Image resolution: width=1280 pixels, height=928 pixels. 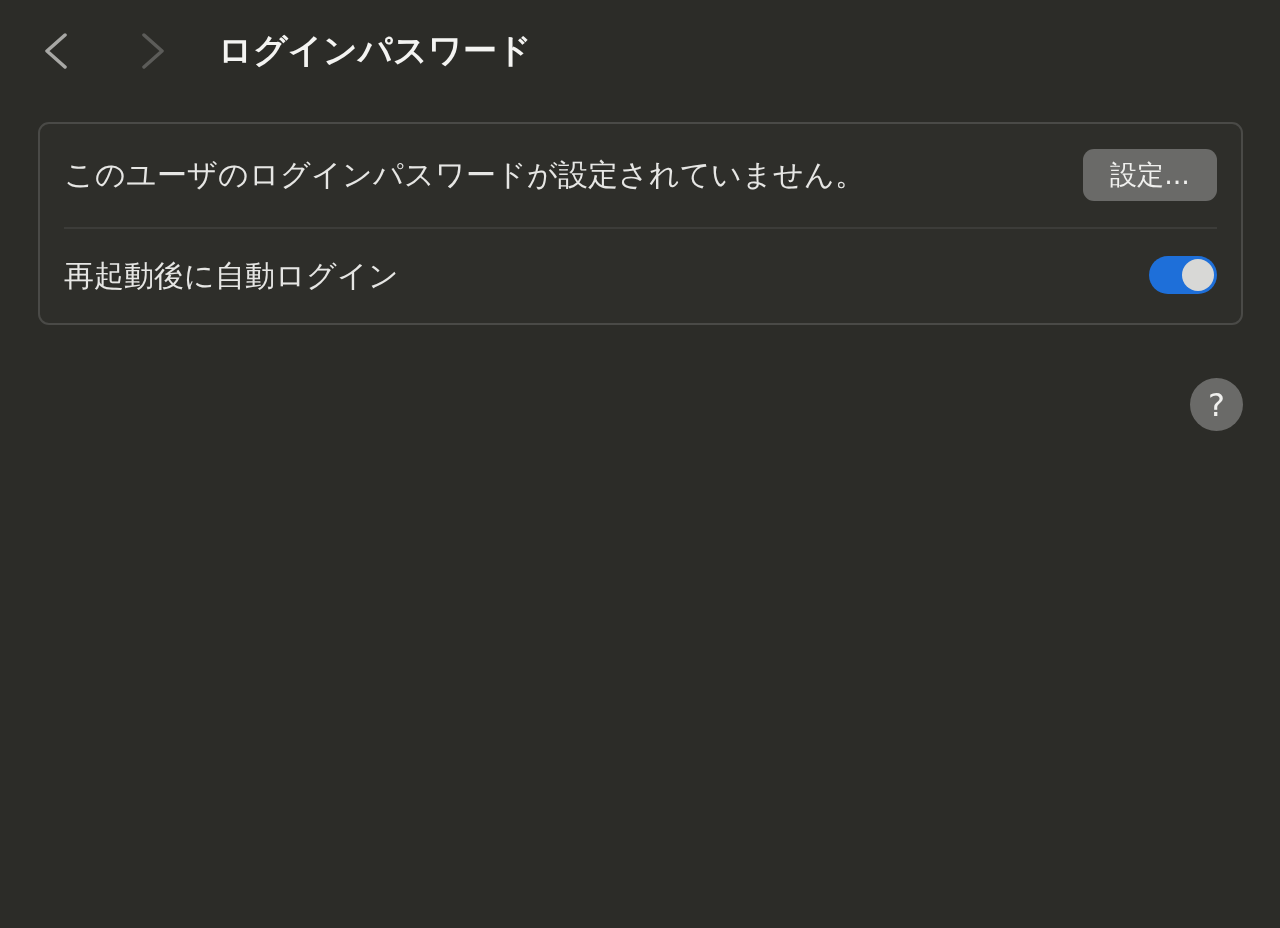 I want to click on setting-label: このユーザのログインパスワードが設定されていません。, so click(x=464, y=175).